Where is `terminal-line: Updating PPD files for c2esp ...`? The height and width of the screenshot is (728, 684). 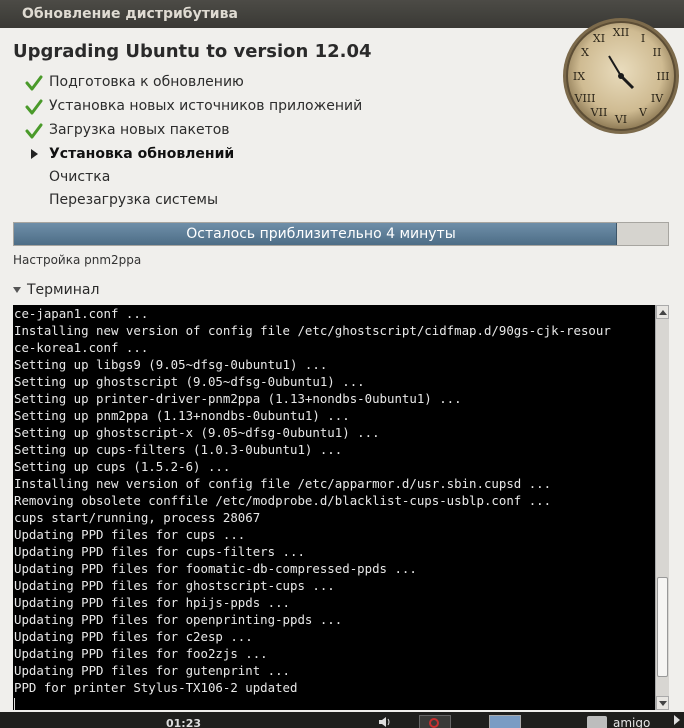 terminal-line: Updating PPD files for c2esp ... is located at coordinates (133, 636).